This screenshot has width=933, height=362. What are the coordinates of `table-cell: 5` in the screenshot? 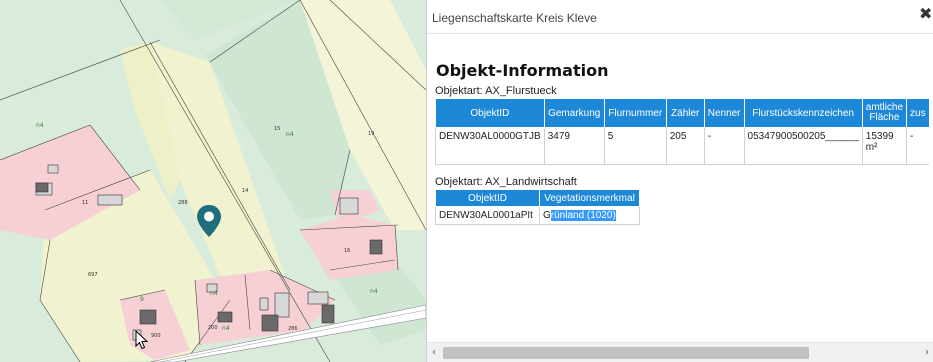 It's located at (635, 146).